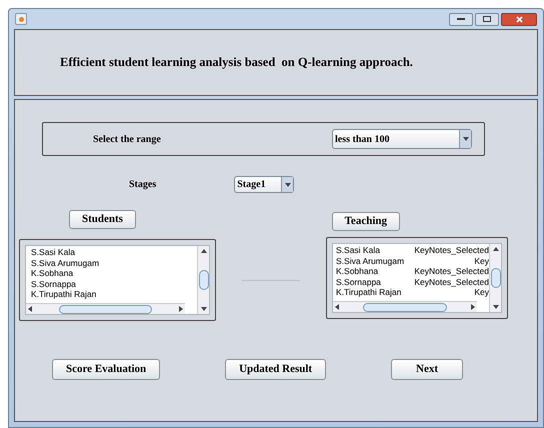 The image size is (544, 428). I want to click on student-list-item: K.Tirupathi Rajan, so click(63, 294).